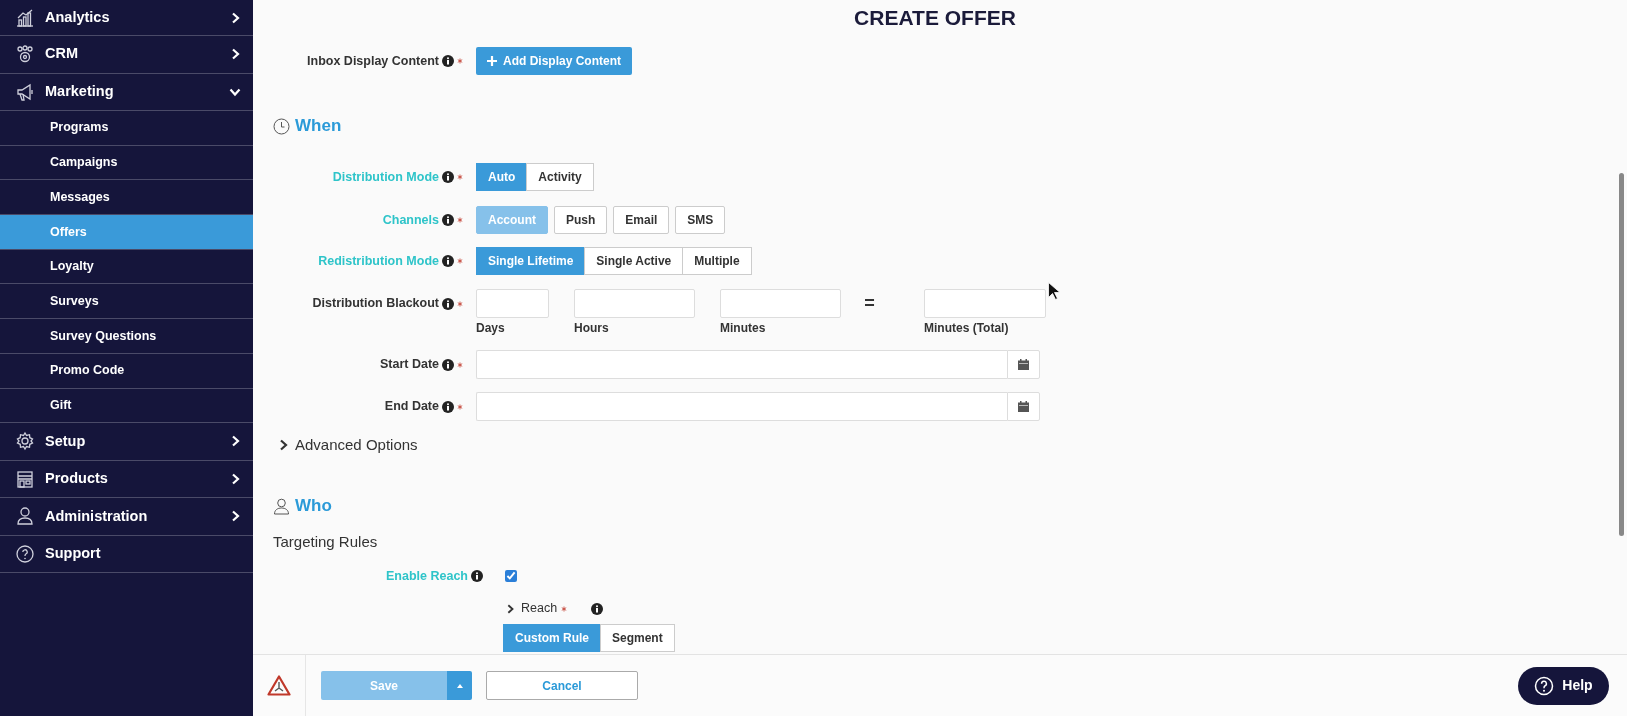 Image resolution: width=1627 pixels, height=716 pixels. Describe the element at coordinates (375, 304) in the screenshot. I see `field-label: Distribution Blackout` at that location.